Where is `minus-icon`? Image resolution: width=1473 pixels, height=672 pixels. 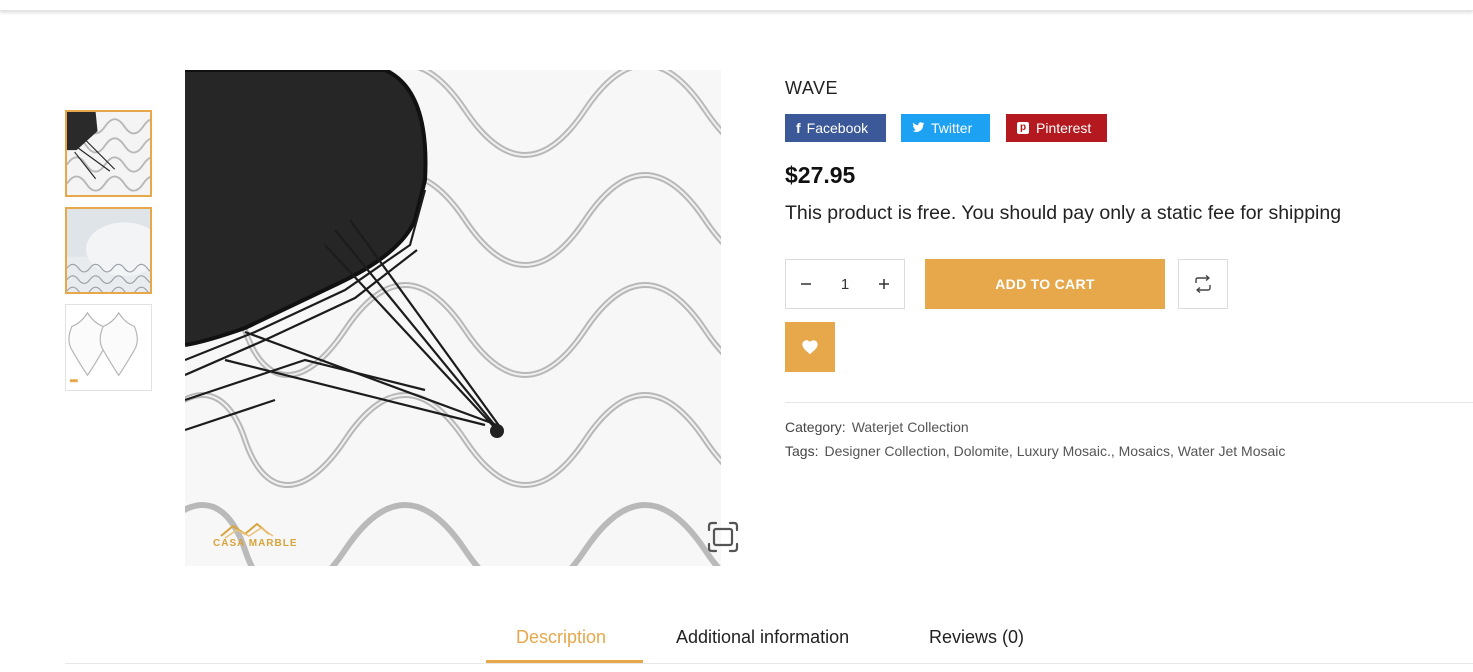
minus-icon is located at coordinates (806, 284).